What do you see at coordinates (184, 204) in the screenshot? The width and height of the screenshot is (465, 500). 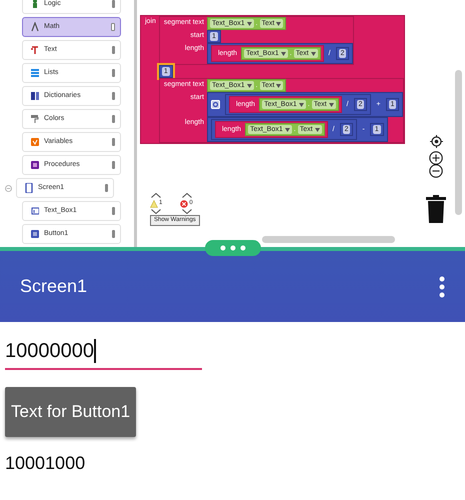 I see `error-icon` at bounding box center [184, 204].